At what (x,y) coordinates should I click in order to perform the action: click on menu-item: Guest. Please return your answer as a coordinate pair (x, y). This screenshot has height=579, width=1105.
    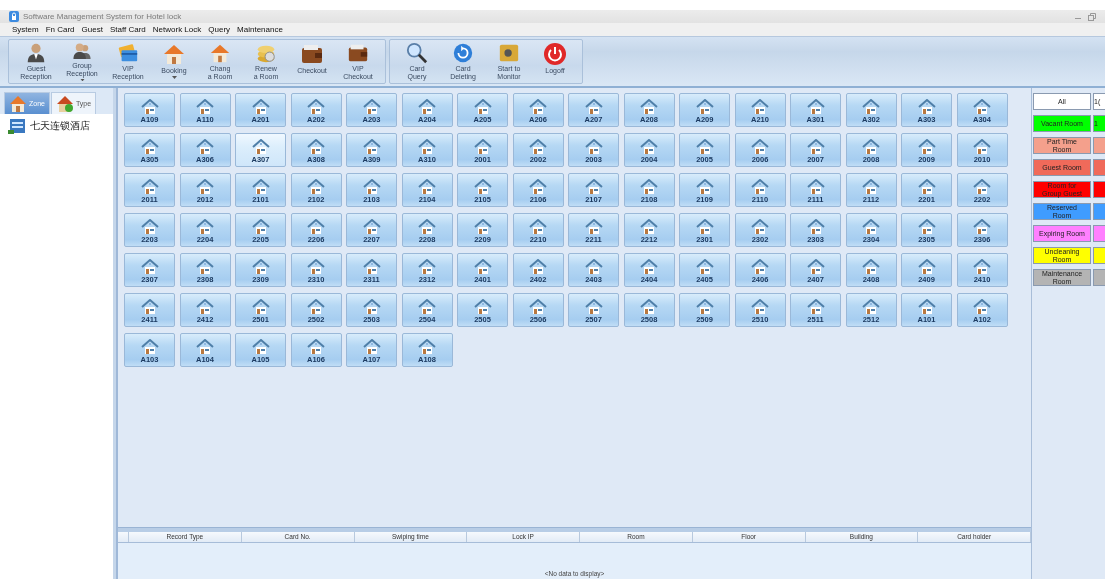
    Looking at the image, I should click on (92, 29).